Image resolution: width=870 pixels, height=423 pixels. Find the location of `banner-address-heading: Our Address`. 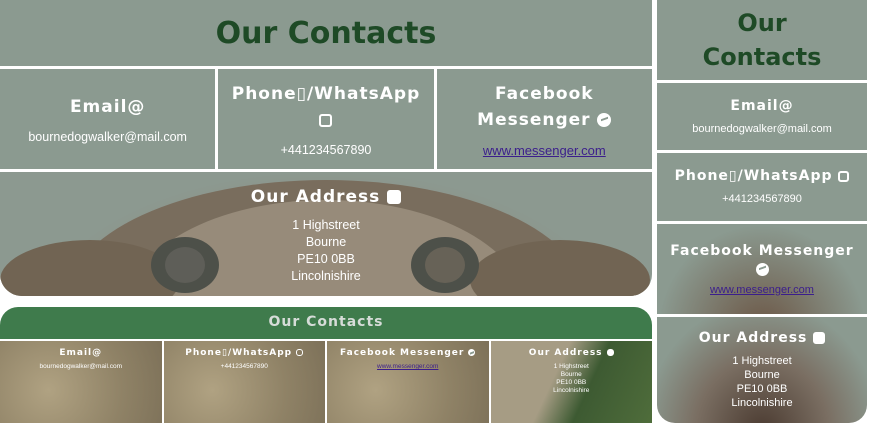

banner-address-heading: Our Address is located at coordinates (571, 353).